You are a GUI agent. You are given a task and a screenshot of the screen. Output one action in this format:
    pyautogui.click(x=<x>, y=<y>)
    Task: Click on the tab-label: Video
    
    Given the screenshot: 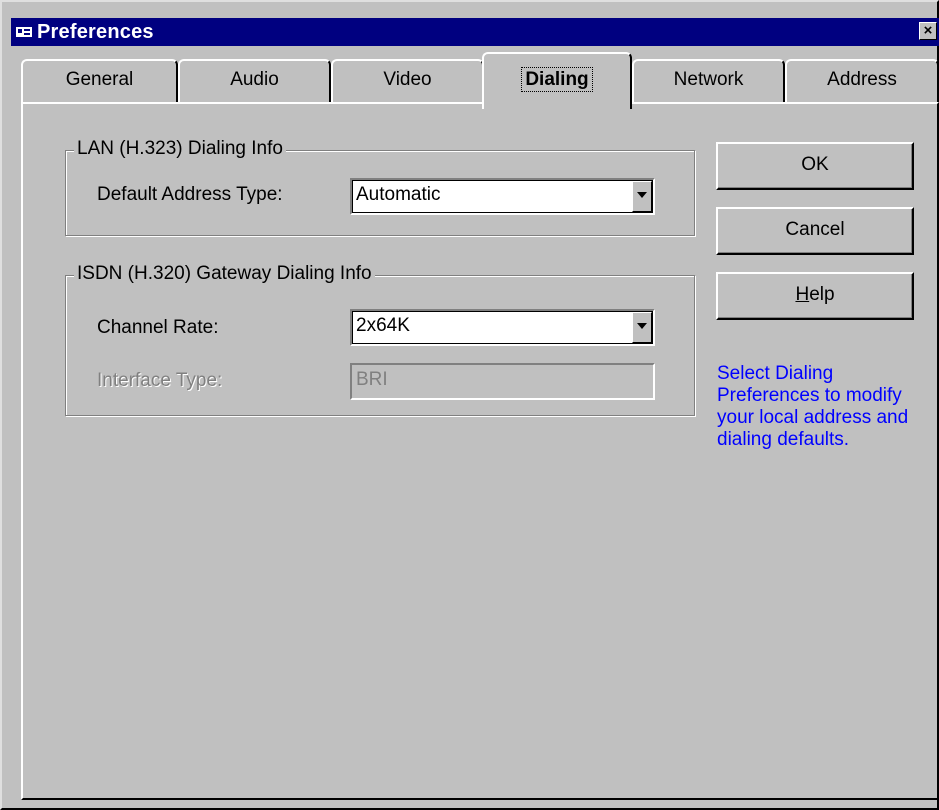 What is the action you would take?
    pyautogui.click(x=407, y=79)
    